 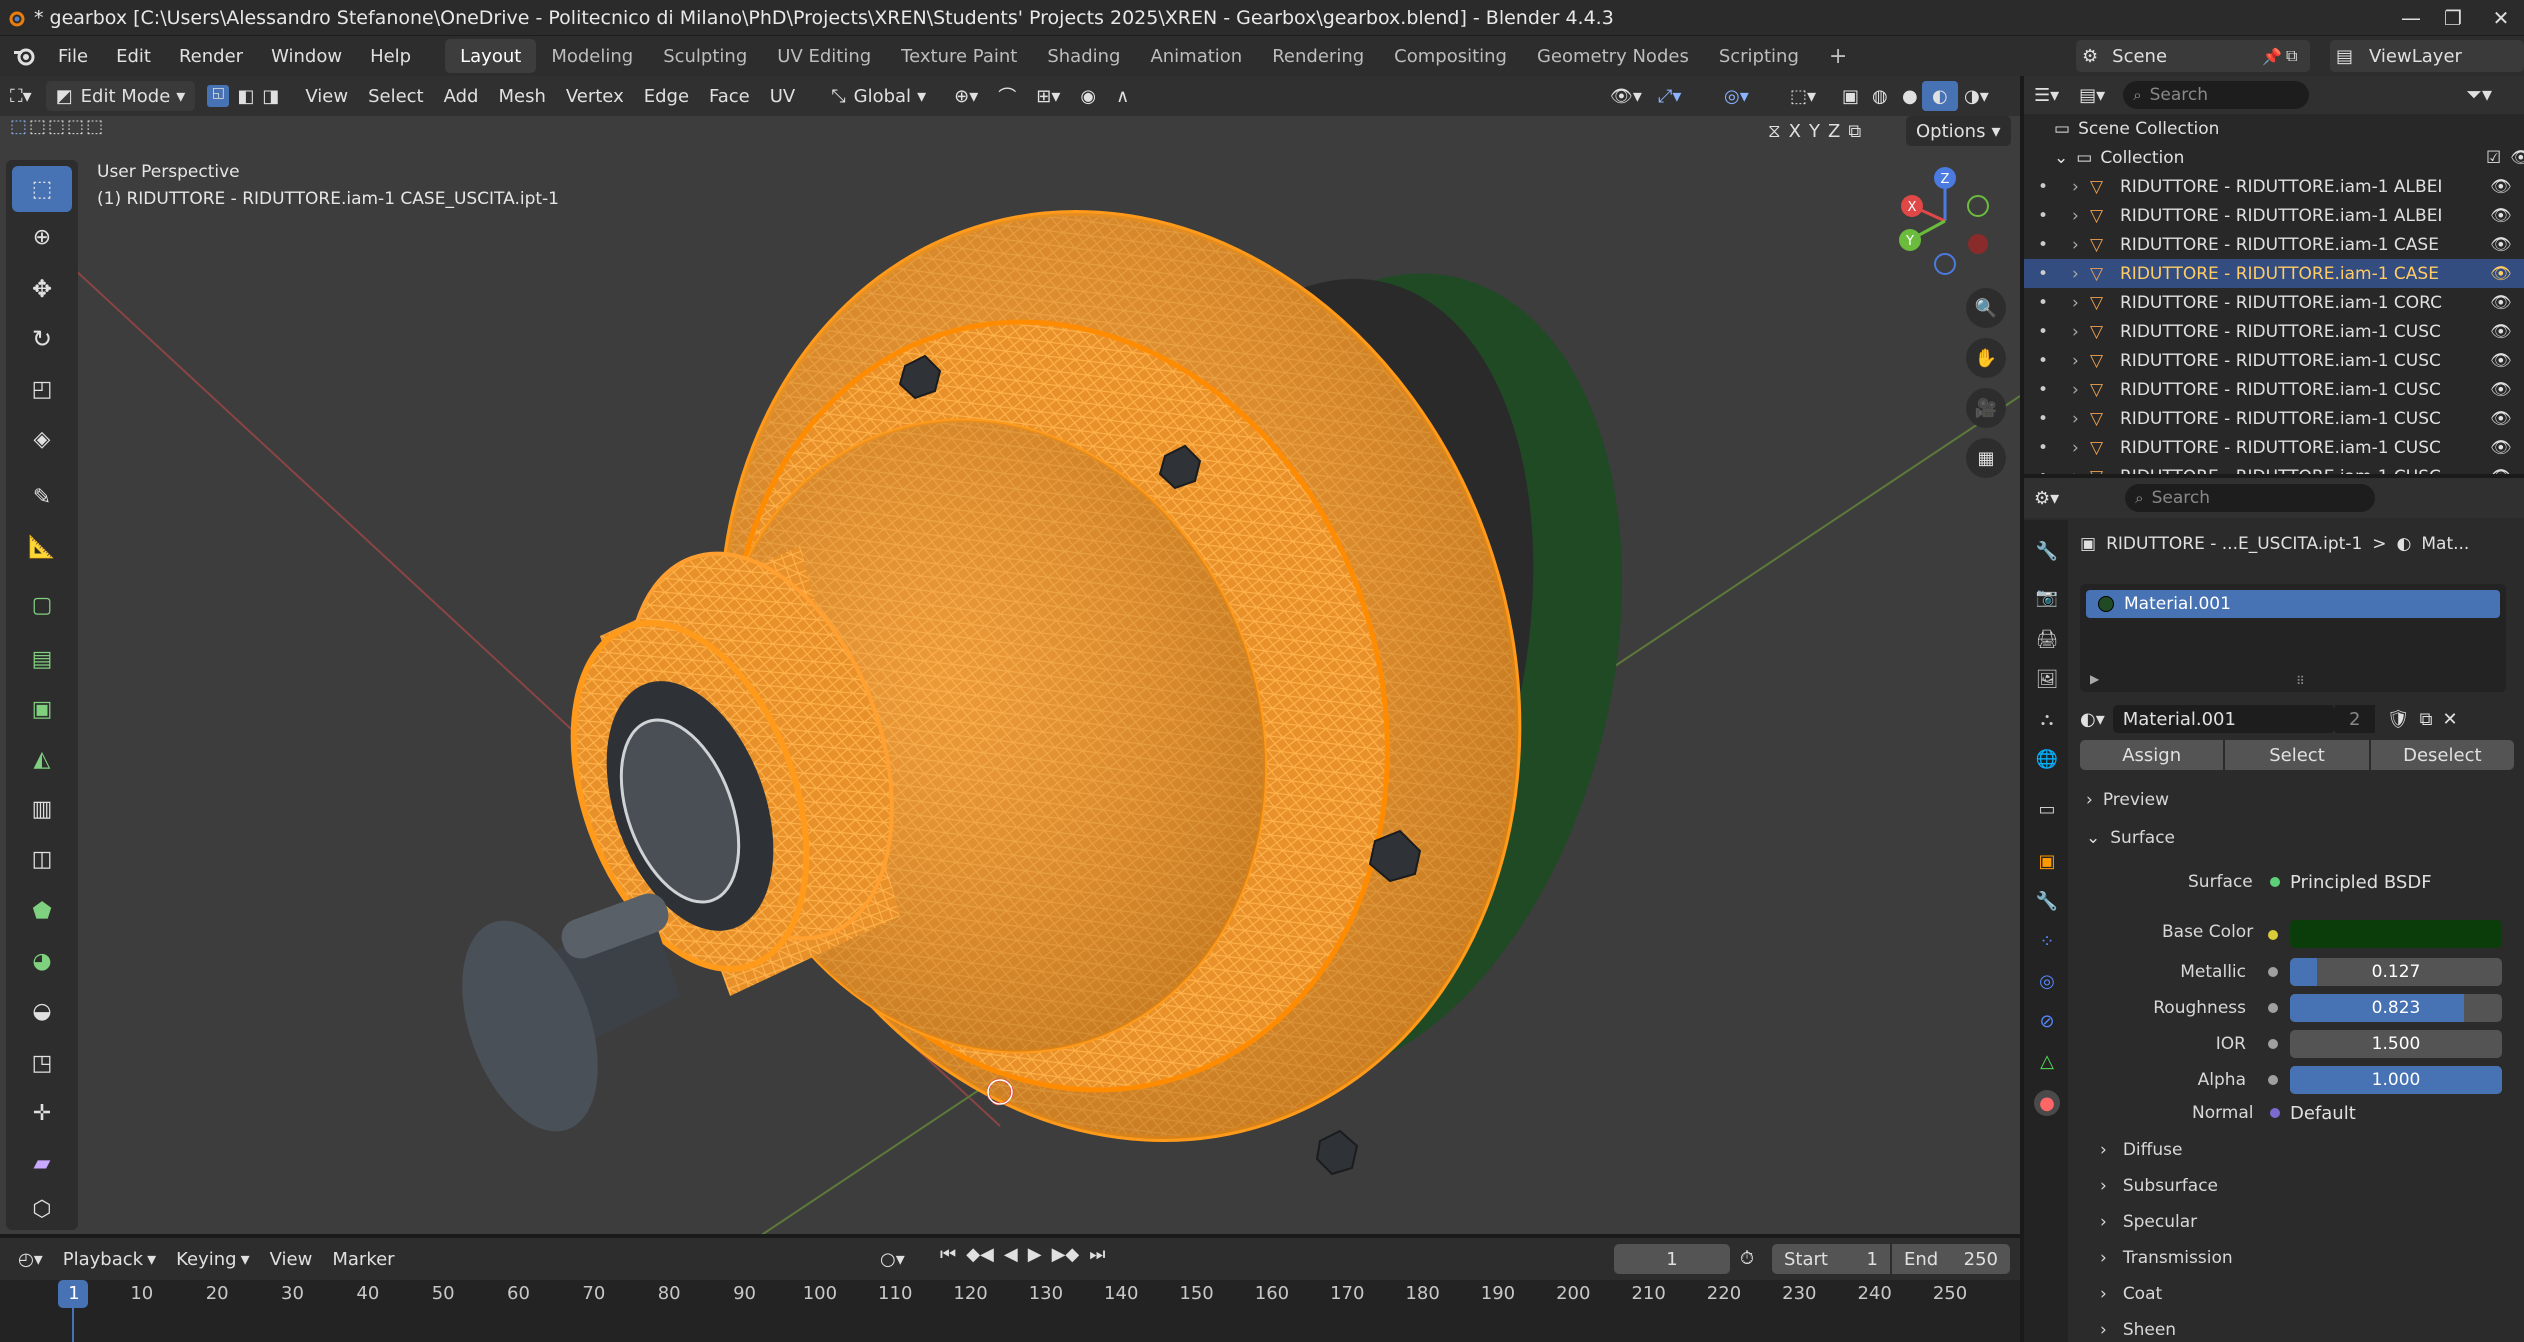 What do you see at coordinates (2047, 679) in the screenshot?
I see `view-layer-tab: 🖼` at bounding box center [2047, 679].